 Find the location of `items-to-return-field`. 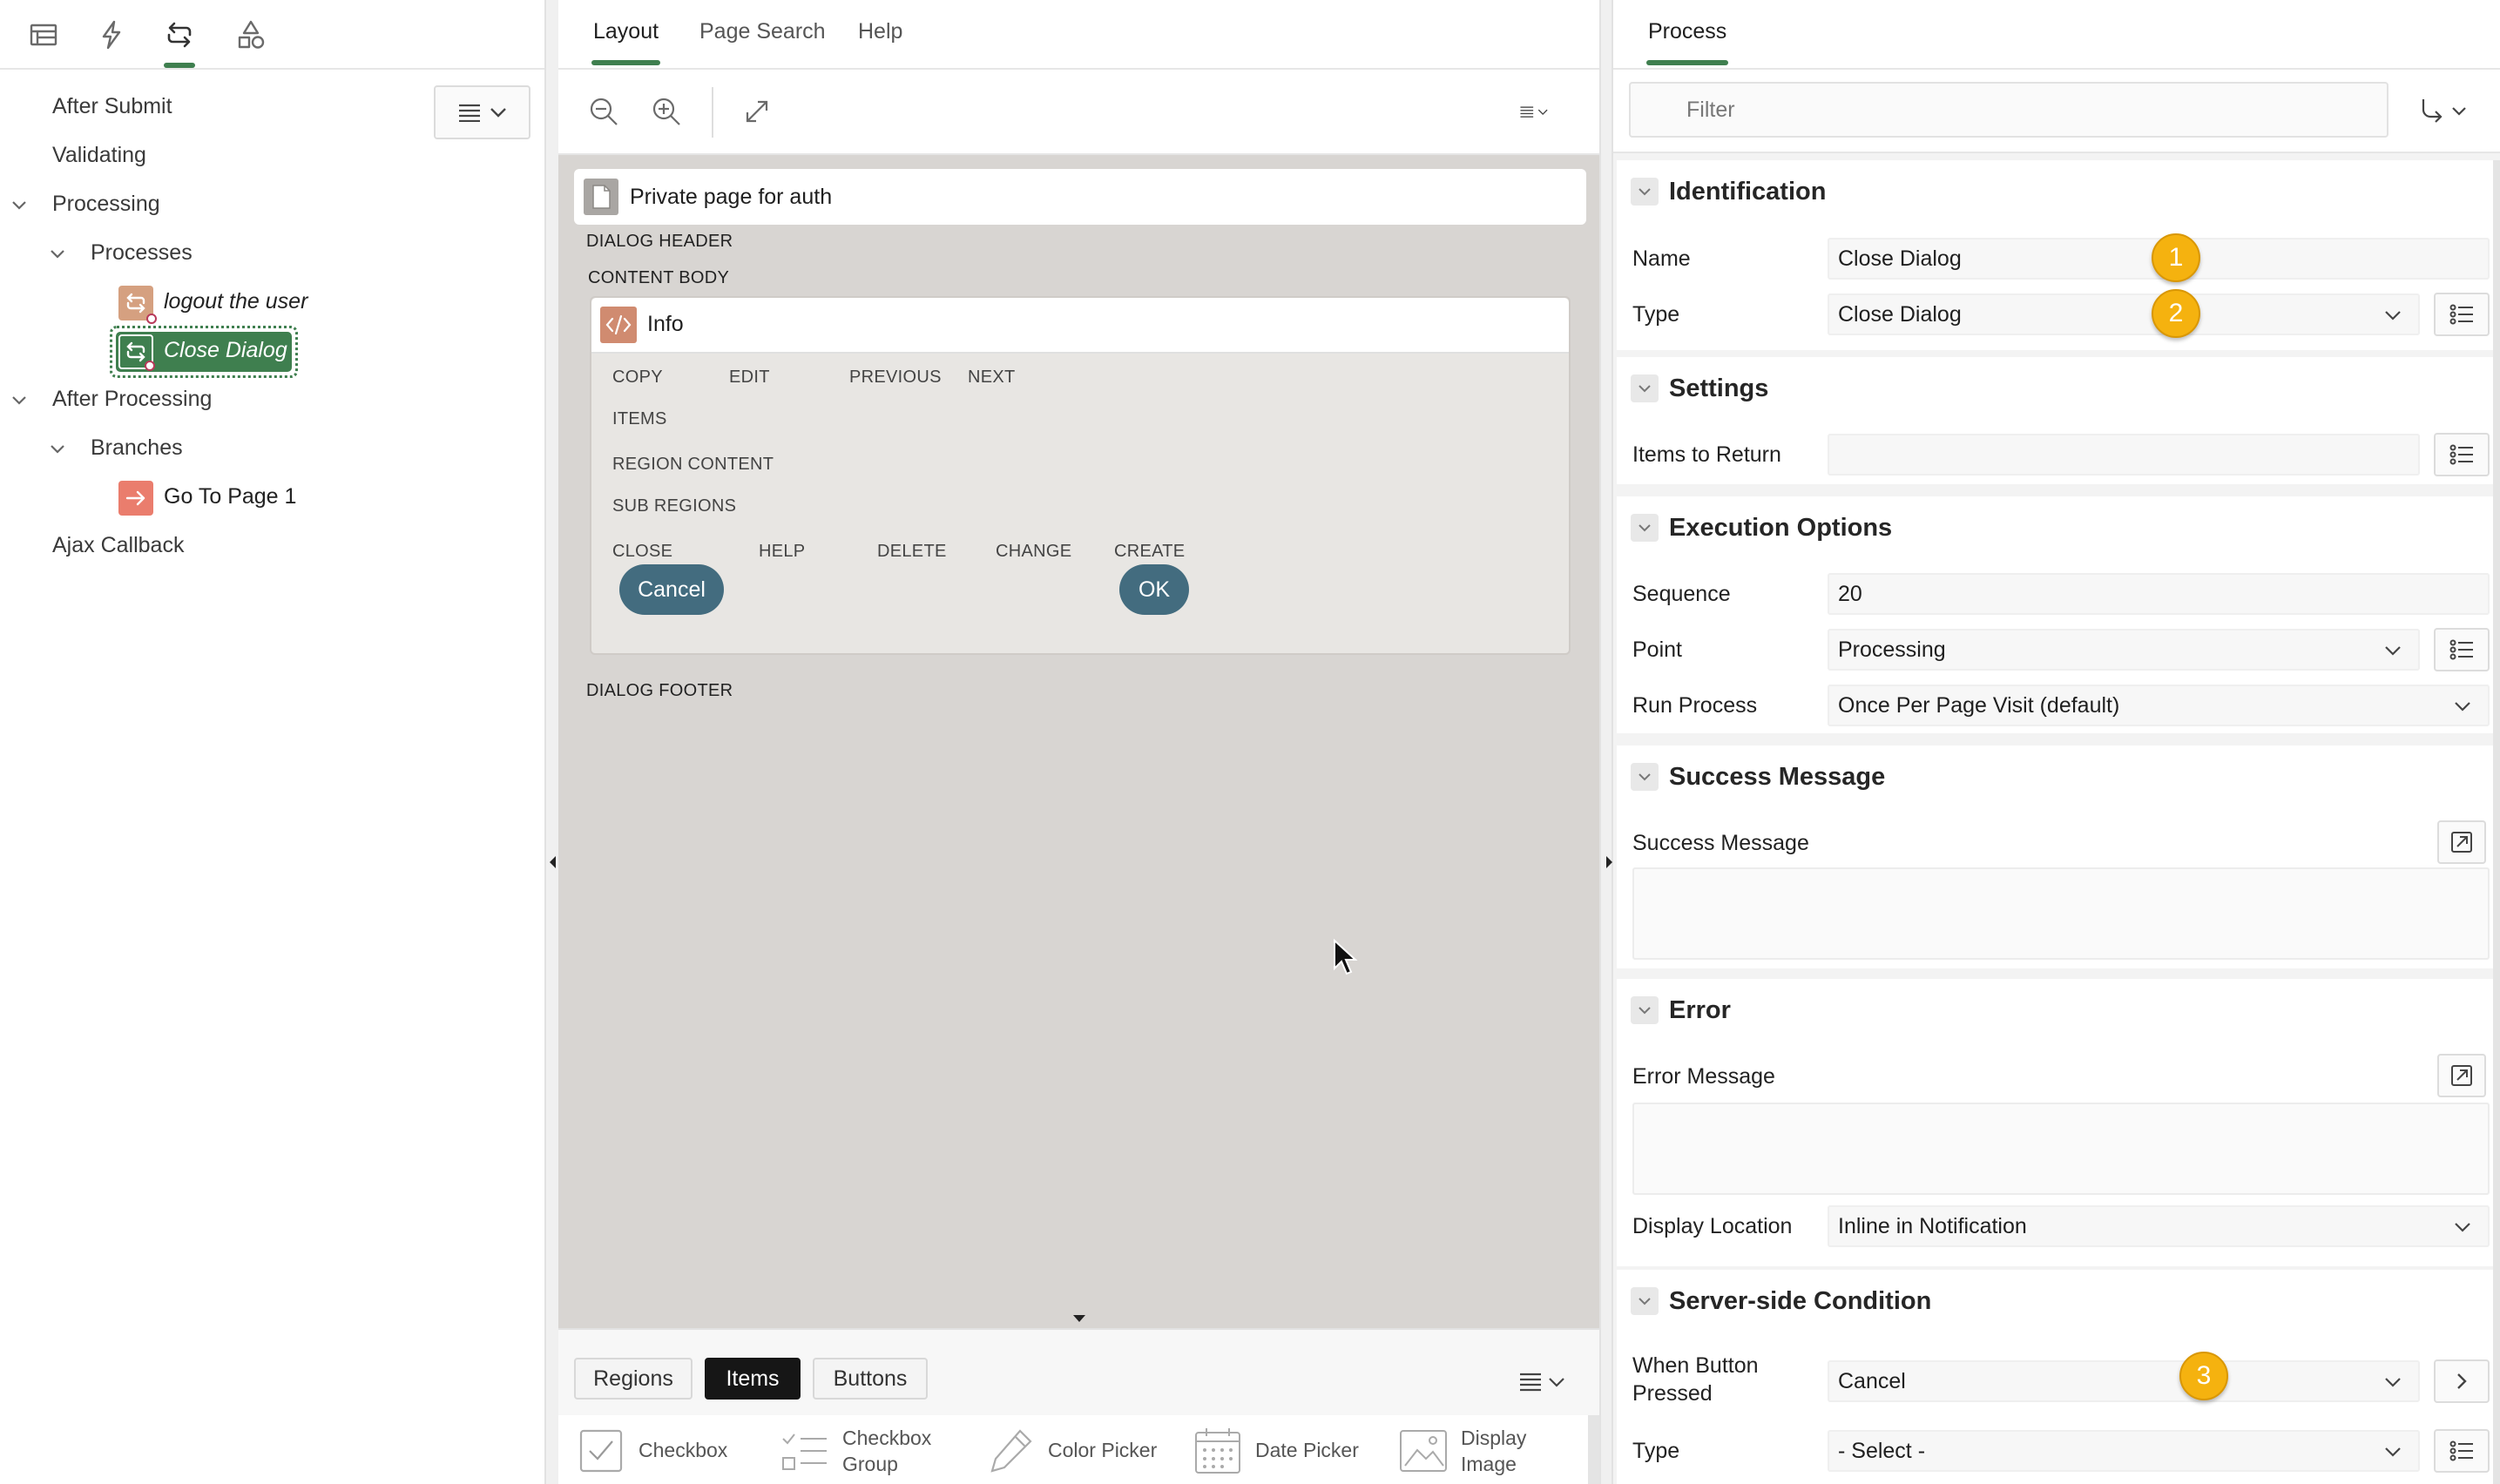

items-to-return-field is located at coordinates (2124, 455).